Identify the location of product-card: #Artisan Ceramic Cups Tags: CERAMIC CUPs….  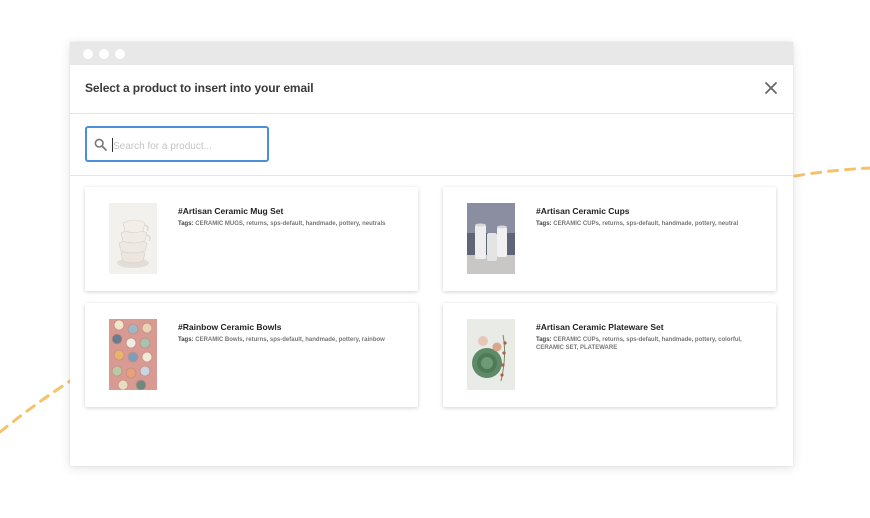
(609, 239).